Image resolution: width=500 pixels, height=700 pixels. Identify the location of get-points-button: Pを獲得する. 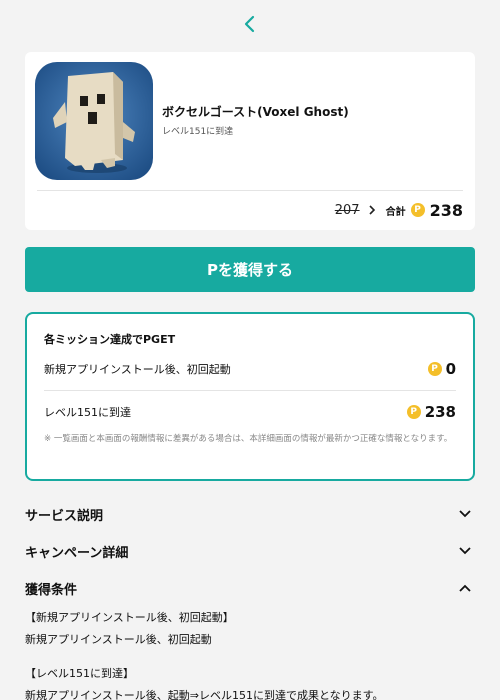
(250, 269).